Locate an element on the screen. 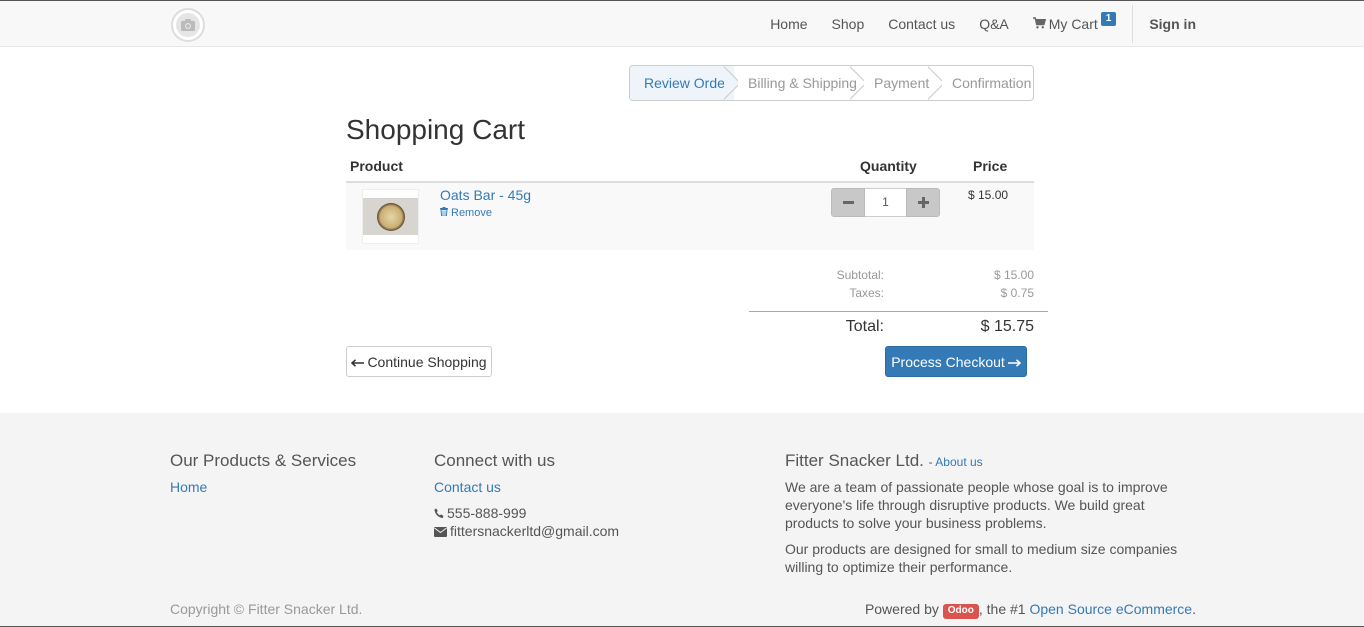  nav-contact-us: Contact us is located at coordinates (921, 24).